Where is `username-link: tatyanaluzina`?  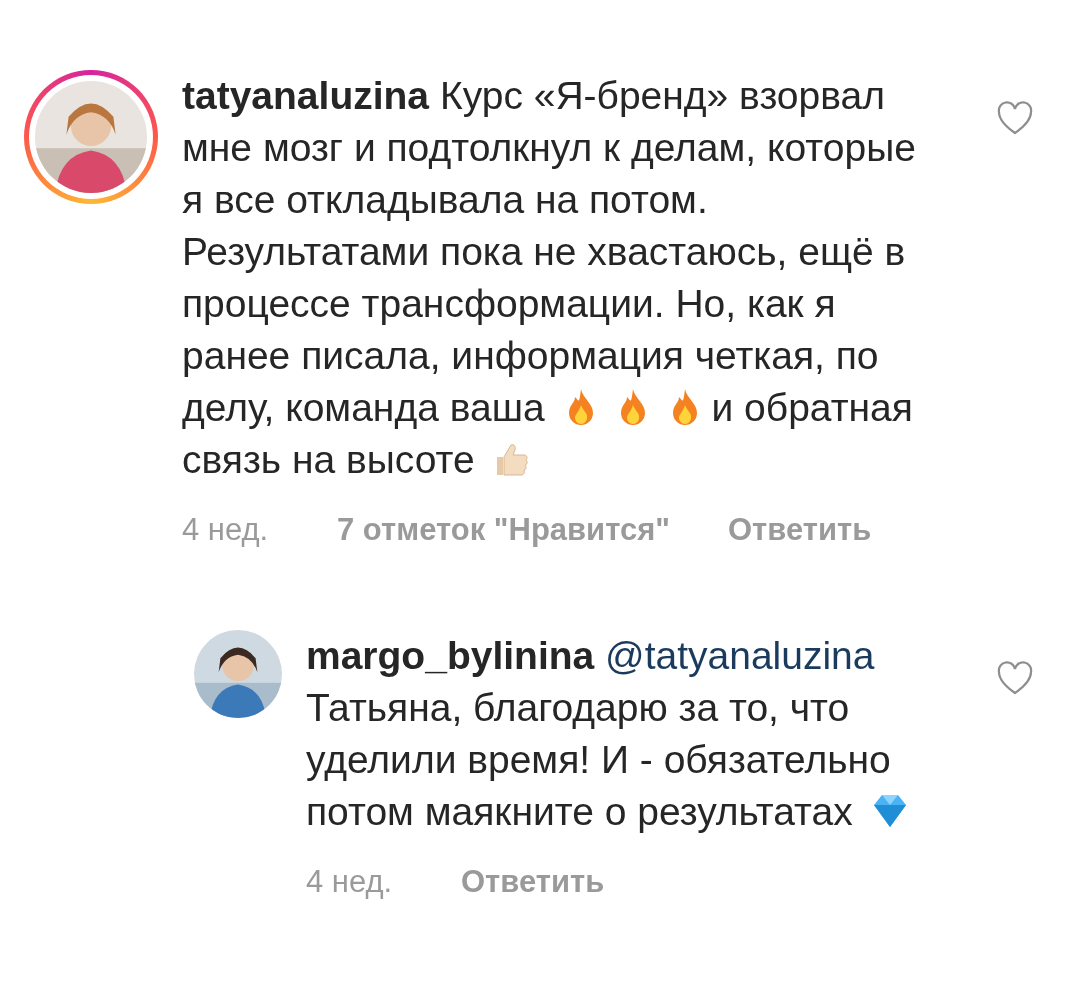
username-link: tatyanaluzina is located at coordinates (306, 95).